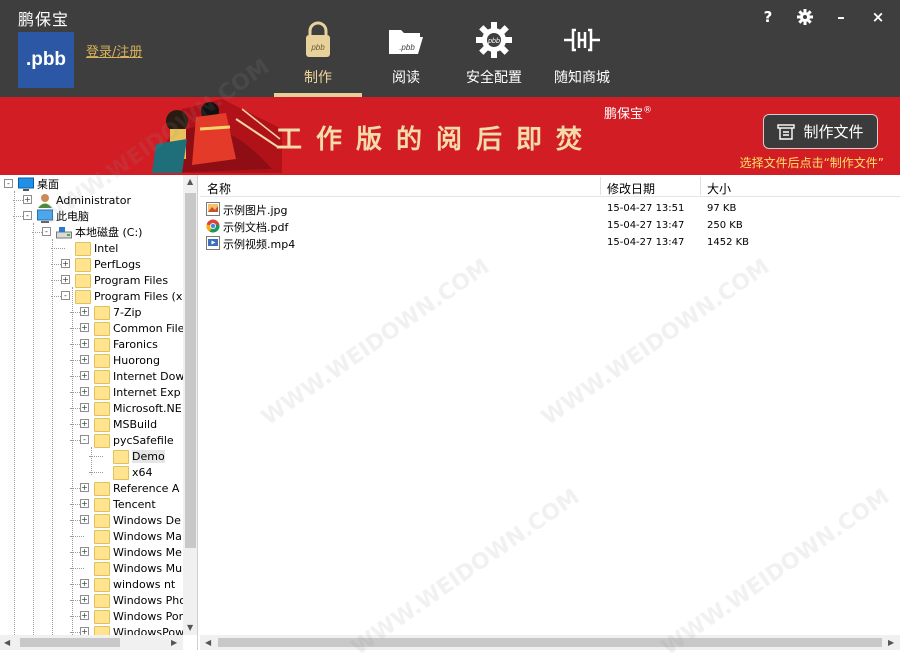 This screenshot has height=661, width=900. What do you see at coordinates (138, 616) in the screenshot?
I see `tree-item: Windows Por` at bounding box center [138, 616].